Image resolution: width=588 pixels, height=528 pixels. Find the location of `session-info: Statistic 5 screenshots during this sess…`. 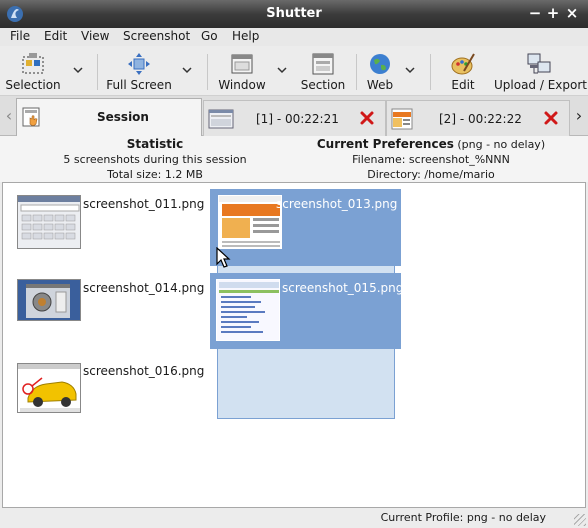

session-info: Statistic 5 screenshots during this sess… is located at coordinates (294, 159).